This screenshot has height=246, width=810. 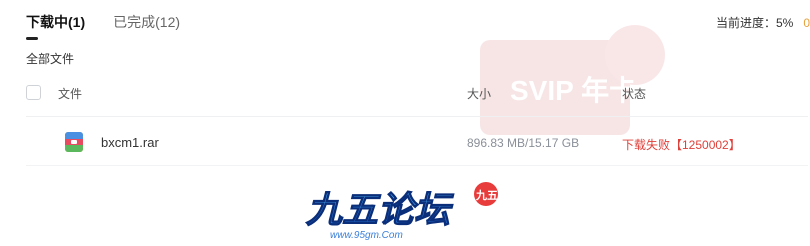 What do you see at coordinates (74, 142) in the screenshot?
I see `archive-icon` at bounding box center [74, 142].